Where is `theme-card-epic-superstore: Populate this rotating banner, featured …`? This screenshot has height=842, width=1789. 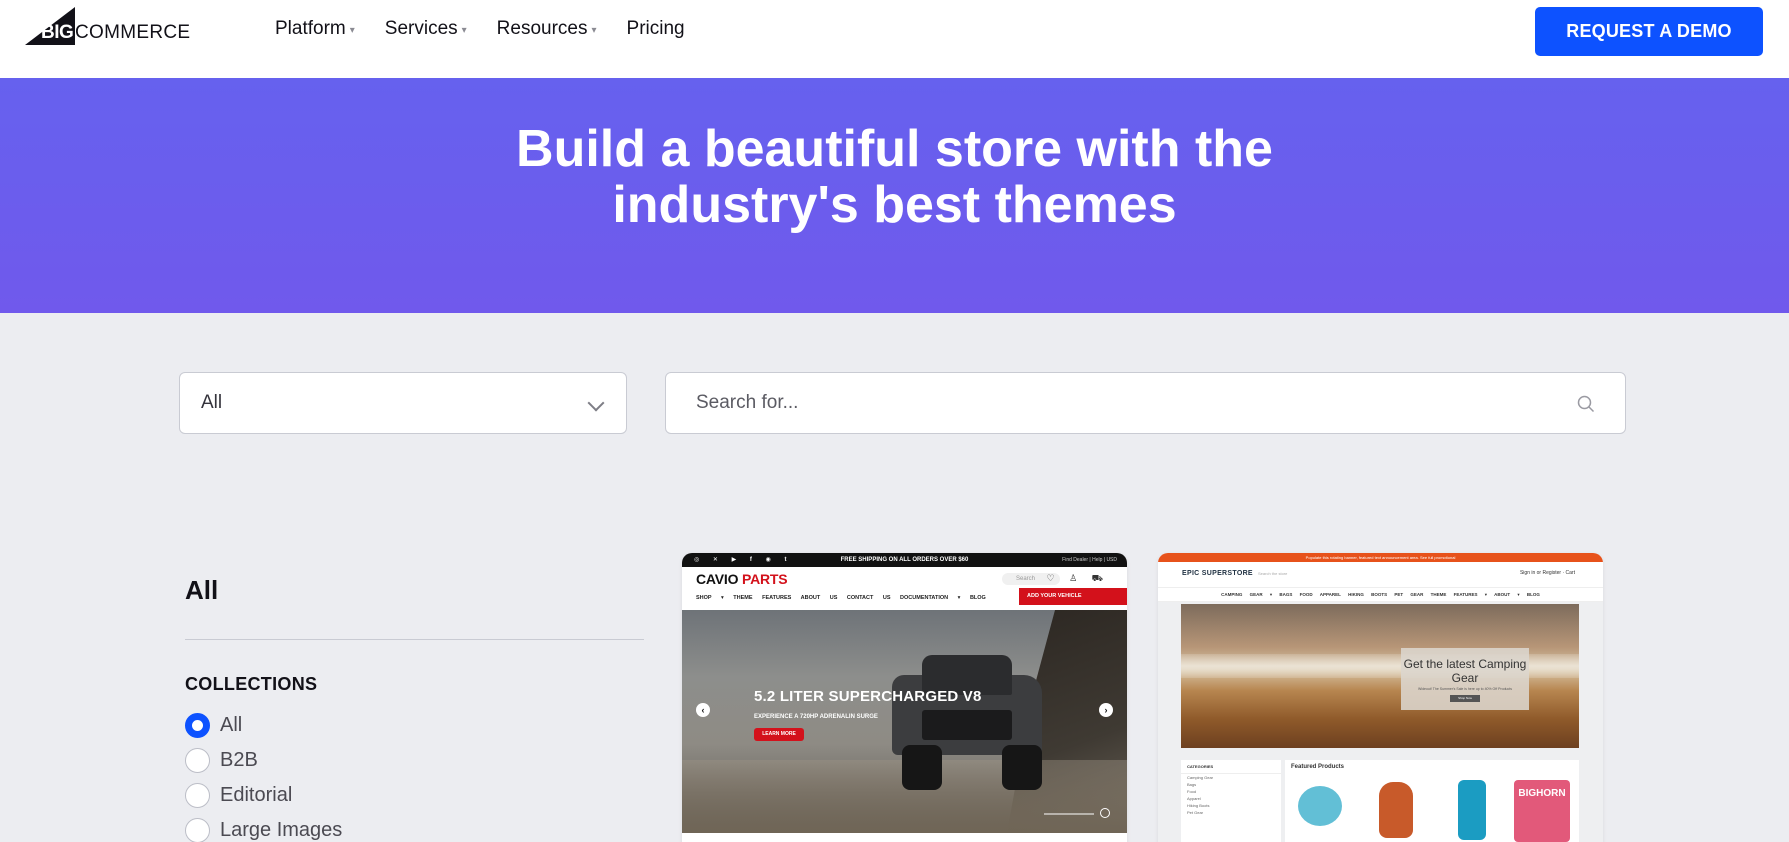
theme-card-epic-superstore: Populate this rotating banner, featured … is located at coordinates (1380, 697).